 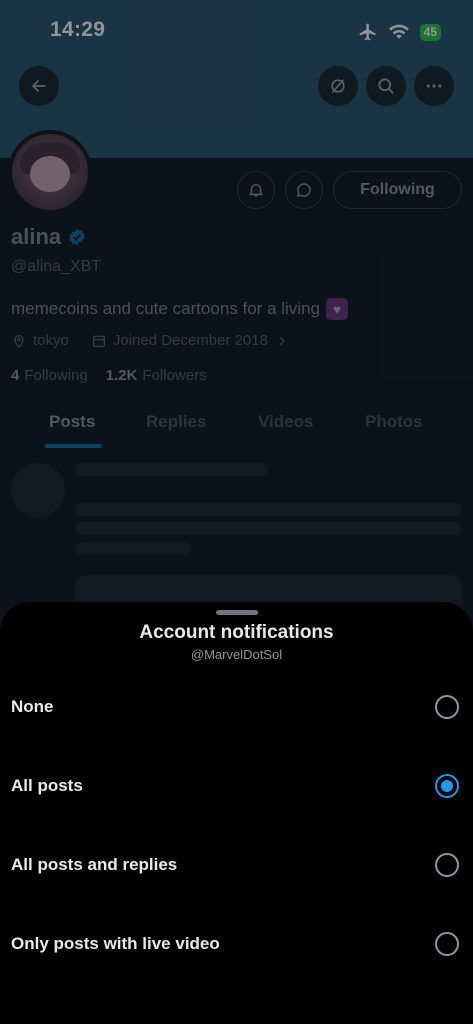 What do you see at coordinates (47, 785) in the screenshot?
I see `option-label: All posts` at bounding box center [47, 785].